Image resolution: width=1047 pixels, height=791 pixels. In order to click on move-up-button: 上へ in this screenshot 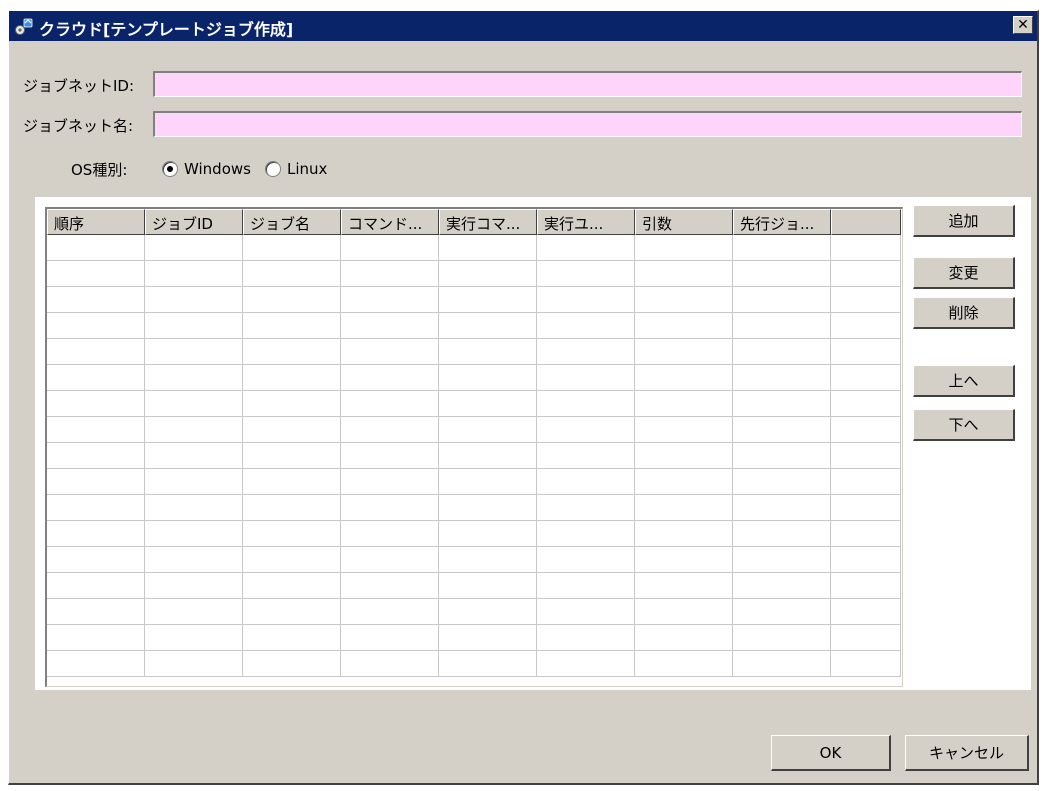, I will do `click(964, 381)`.